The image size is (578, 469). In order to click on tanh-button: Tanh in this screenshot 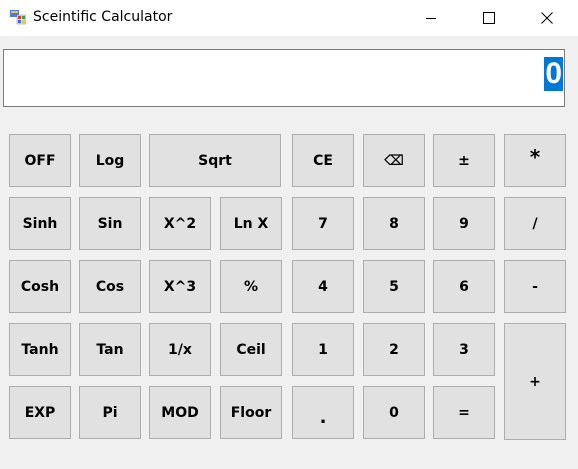, I will do `click(40, 349)`.